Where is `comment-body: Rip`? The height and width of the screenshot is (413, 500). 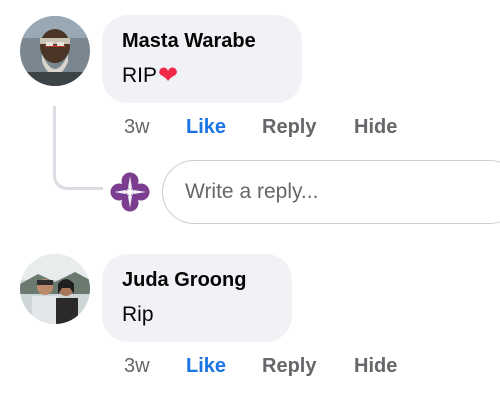 comment-body: Rip is located at coordinates (138, 314).